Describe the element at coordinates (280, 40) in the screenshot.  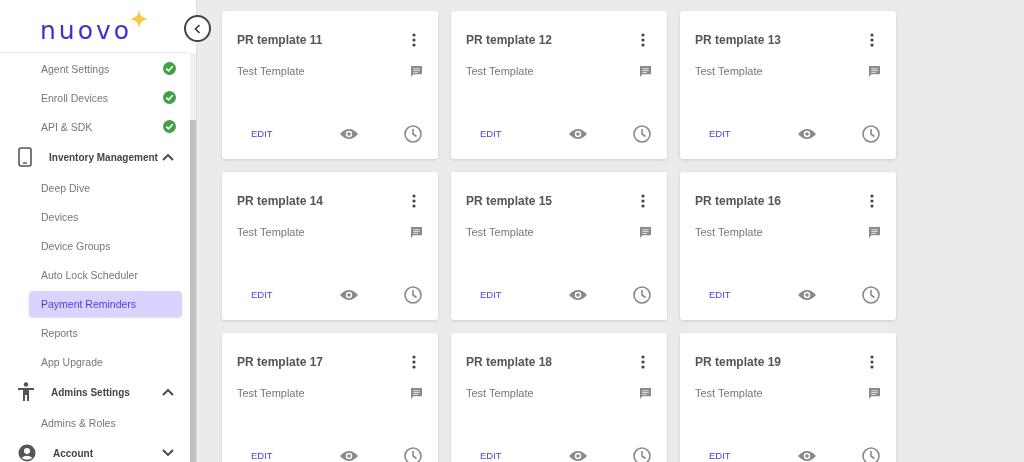
I see `card-title: PR template 11` at that location.